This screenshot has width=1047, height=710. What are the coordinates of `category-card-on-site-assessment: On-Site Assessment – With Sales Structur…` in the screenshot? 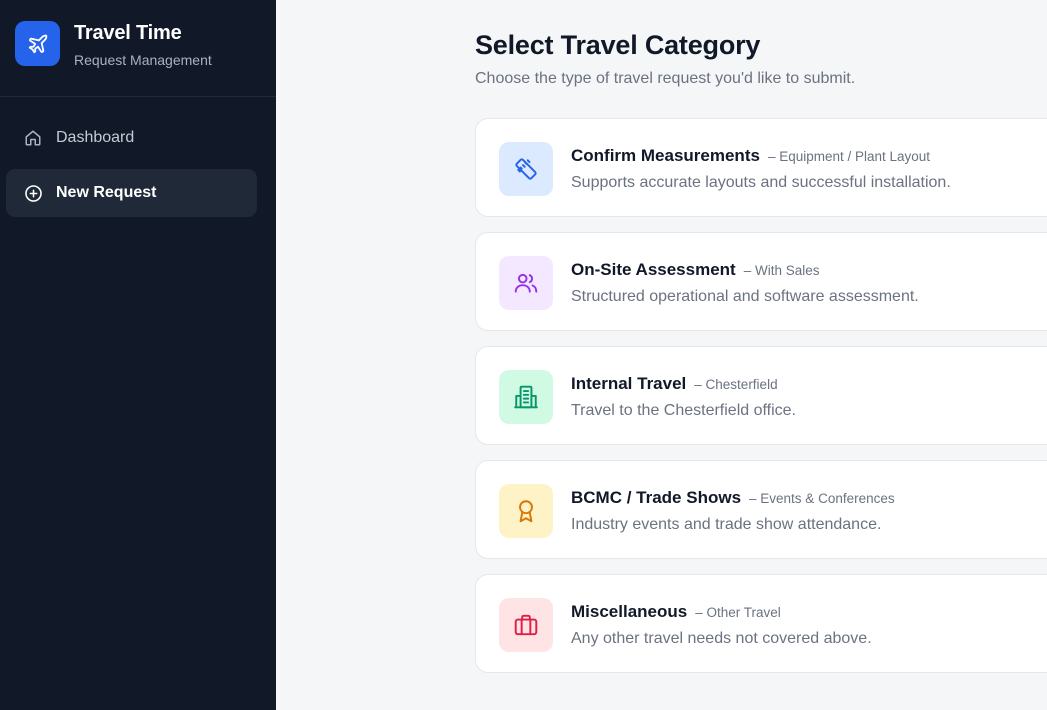 It's located at (761, 281).